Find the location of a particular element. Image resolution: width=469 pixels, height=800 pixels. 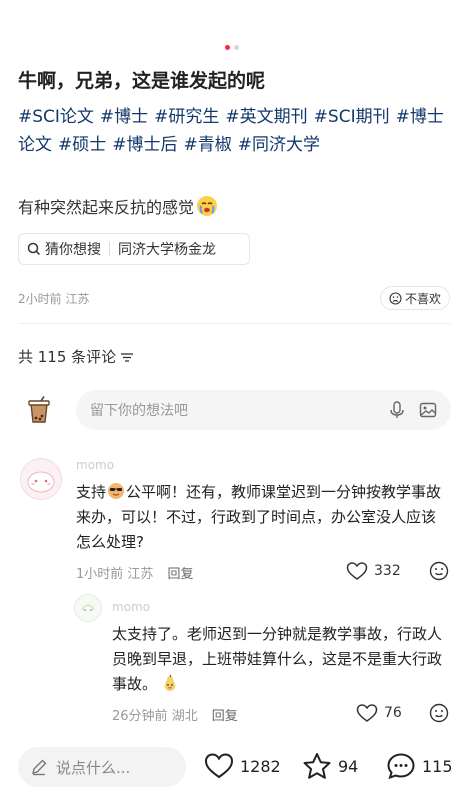

comment-location: 湖北 is located at coordinates (184, 716).